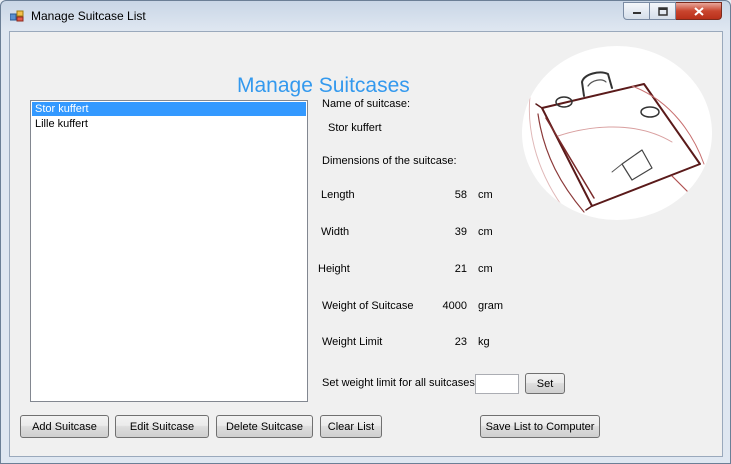  Describe the element at coordinates (335, 232) in the screenshot. I see `width-label: Width` at that location.